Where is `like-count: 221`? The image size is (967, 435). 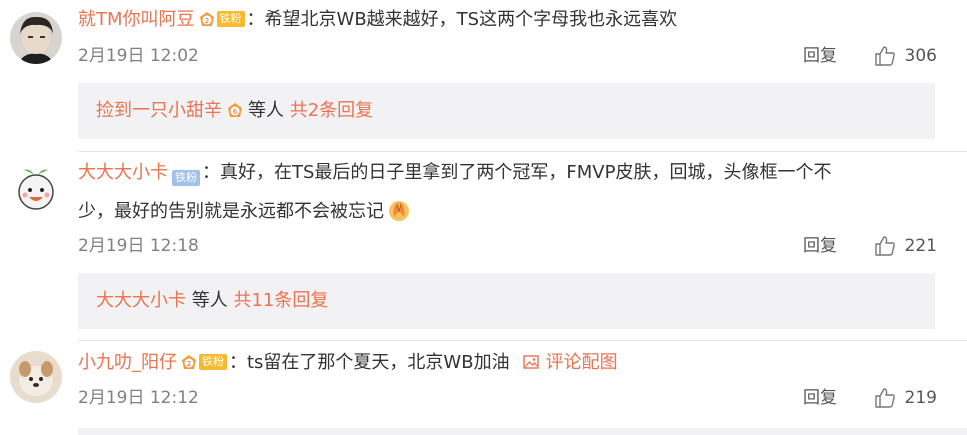
like-count: 221 is located at coordinates (920, 246).